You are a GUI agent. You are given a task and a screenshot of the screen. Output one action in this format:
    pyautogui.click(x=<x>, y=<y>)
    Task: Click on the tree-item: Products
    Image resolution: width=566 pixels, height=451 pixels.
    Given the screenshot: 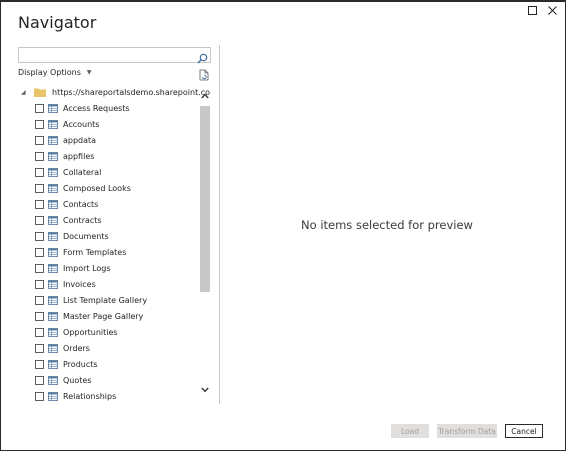 What is the action you would take?
    pyautogui.click(x=108, y=364)
    